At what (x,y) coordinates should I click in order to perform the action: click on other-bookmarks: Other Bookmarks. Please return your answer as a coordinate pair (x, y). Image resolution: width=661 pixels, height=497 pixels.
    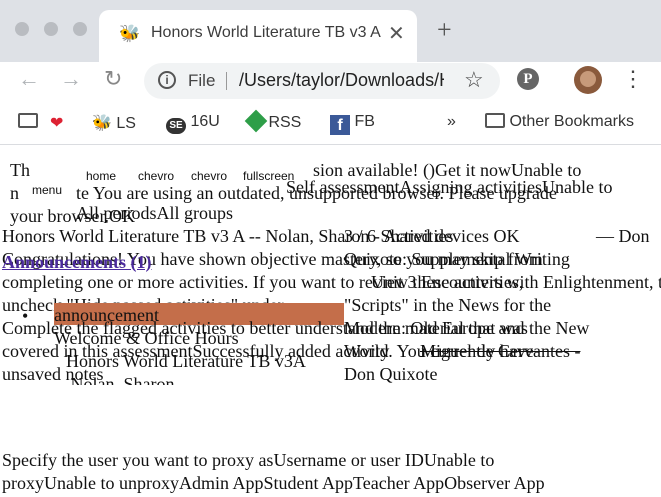
    Looking at the image, I should click on (559, 122).